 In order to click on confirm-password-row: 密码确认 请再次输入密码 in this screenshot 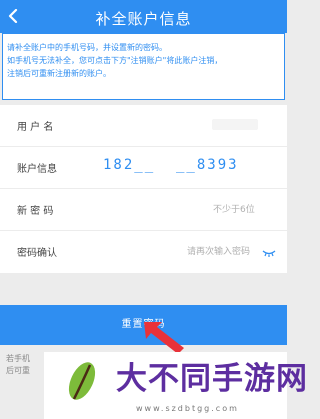, I will do `click(143, 252)`.